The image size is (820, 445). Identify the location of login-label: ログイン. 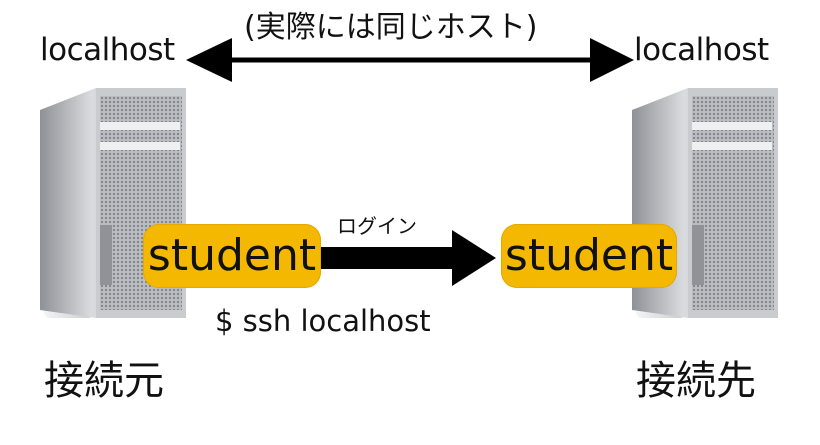
(377, 226).